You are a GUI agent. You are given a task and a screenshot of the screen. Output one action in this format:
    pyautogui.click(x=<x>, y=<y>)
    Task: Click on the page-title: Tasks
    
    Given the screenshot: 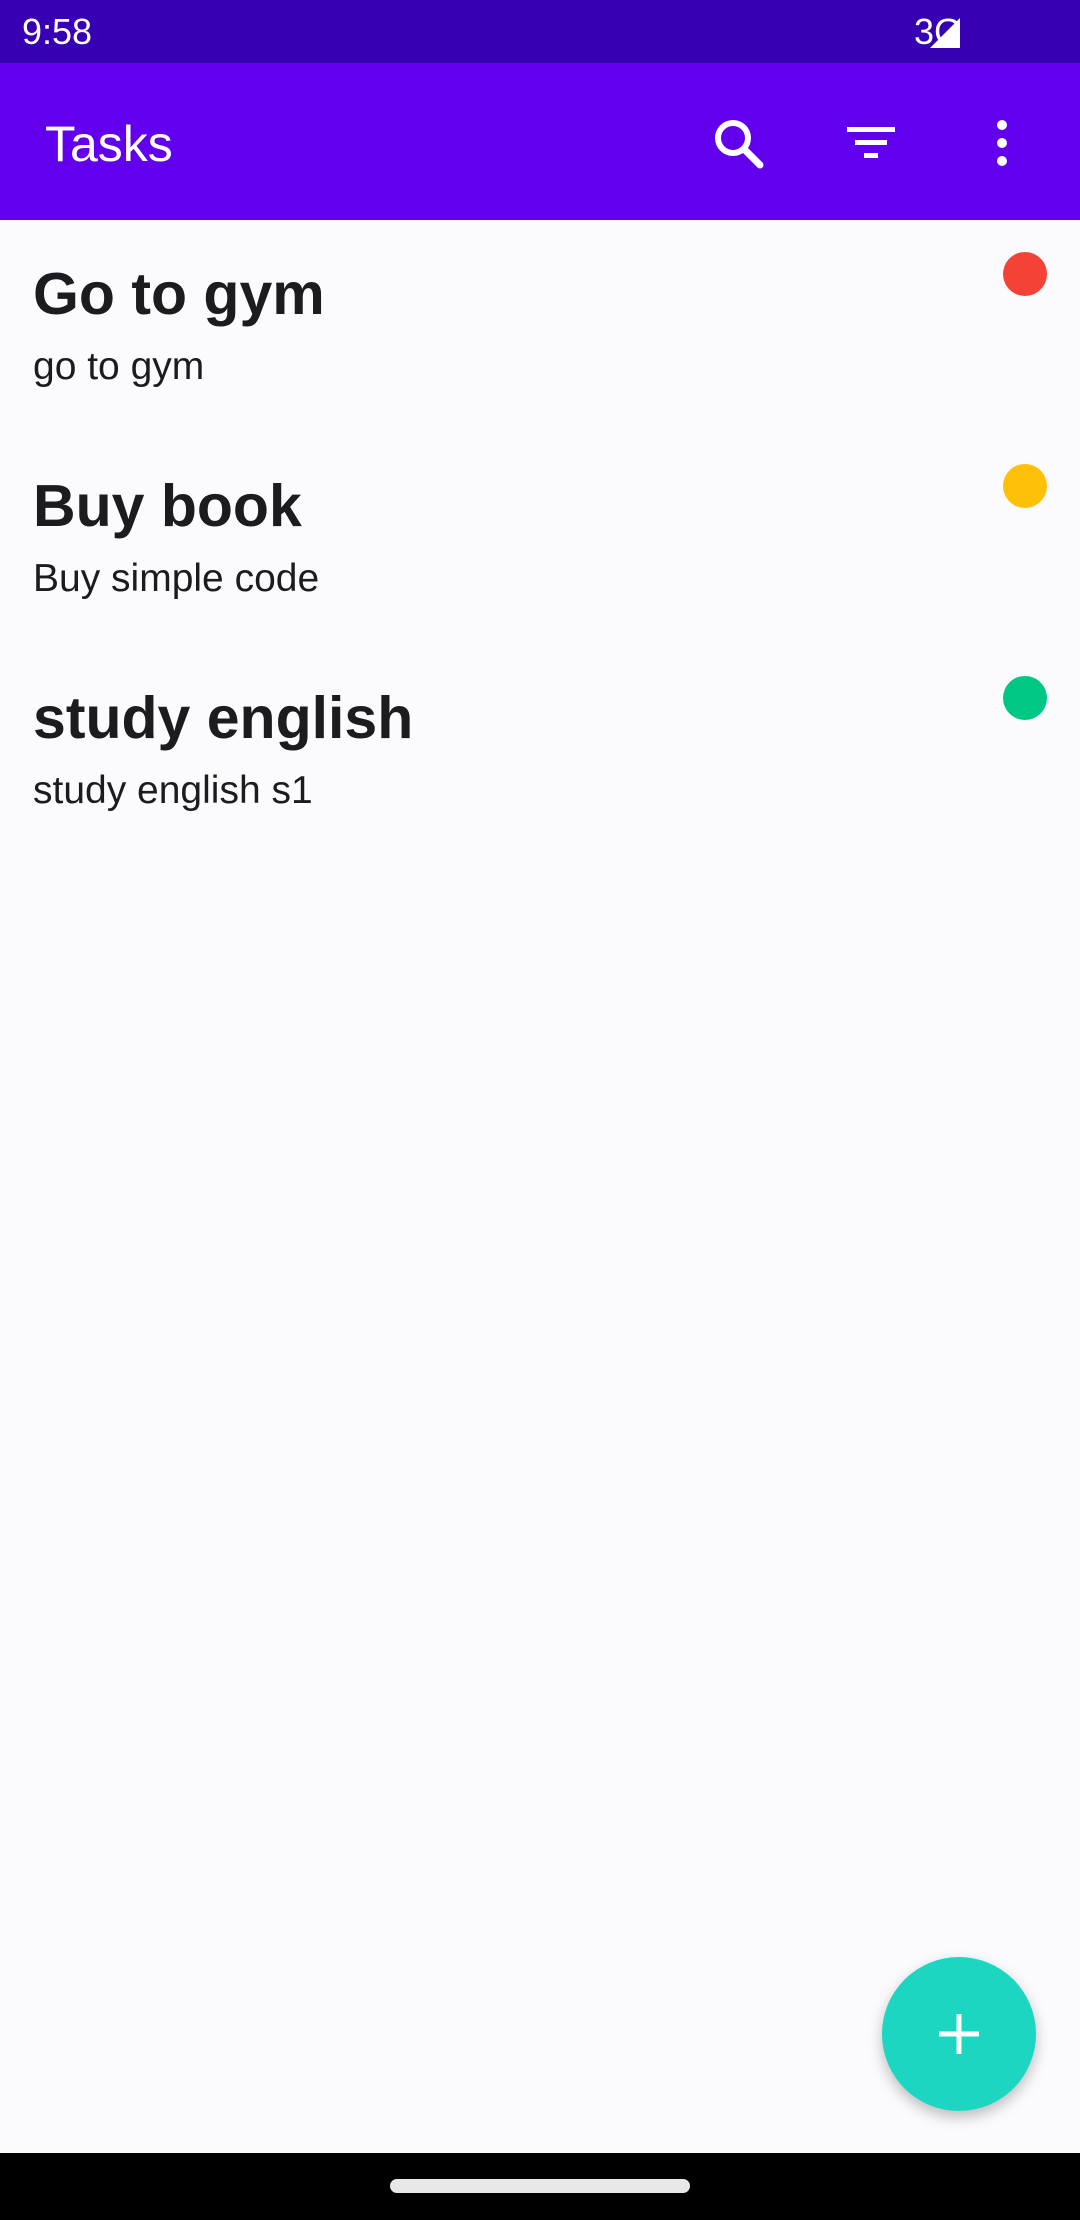 What is the action you would take?
    pyautogui.click(x=109, y=144)
    